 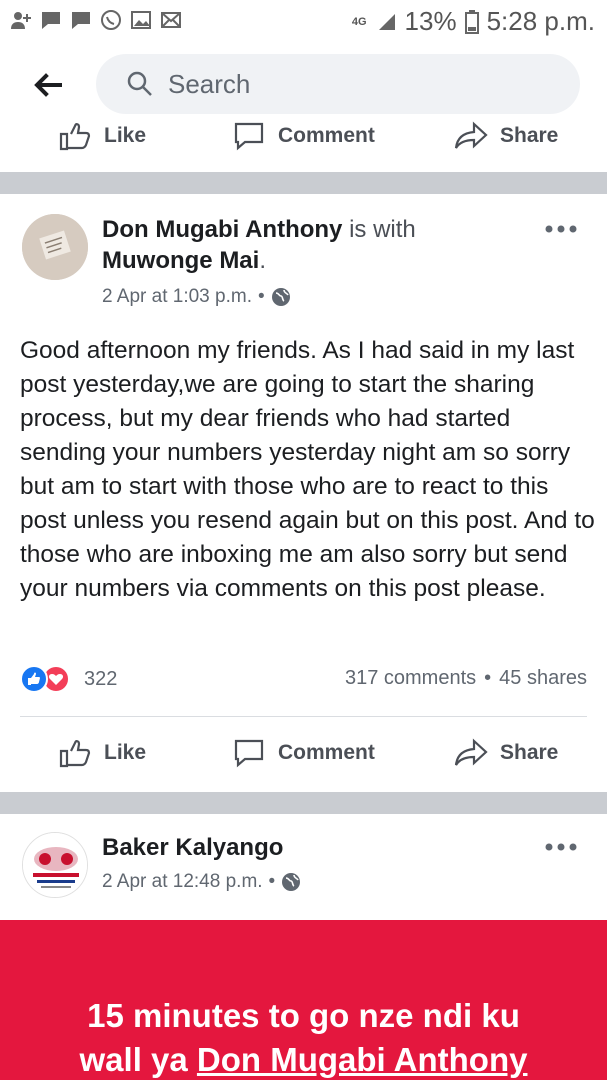 What do you see at coordinates (303, 1015) in the screenshot?
I see `status-text-line-1: 15 minutes to go nze ndi ku` at bounding box center [303, 1015].